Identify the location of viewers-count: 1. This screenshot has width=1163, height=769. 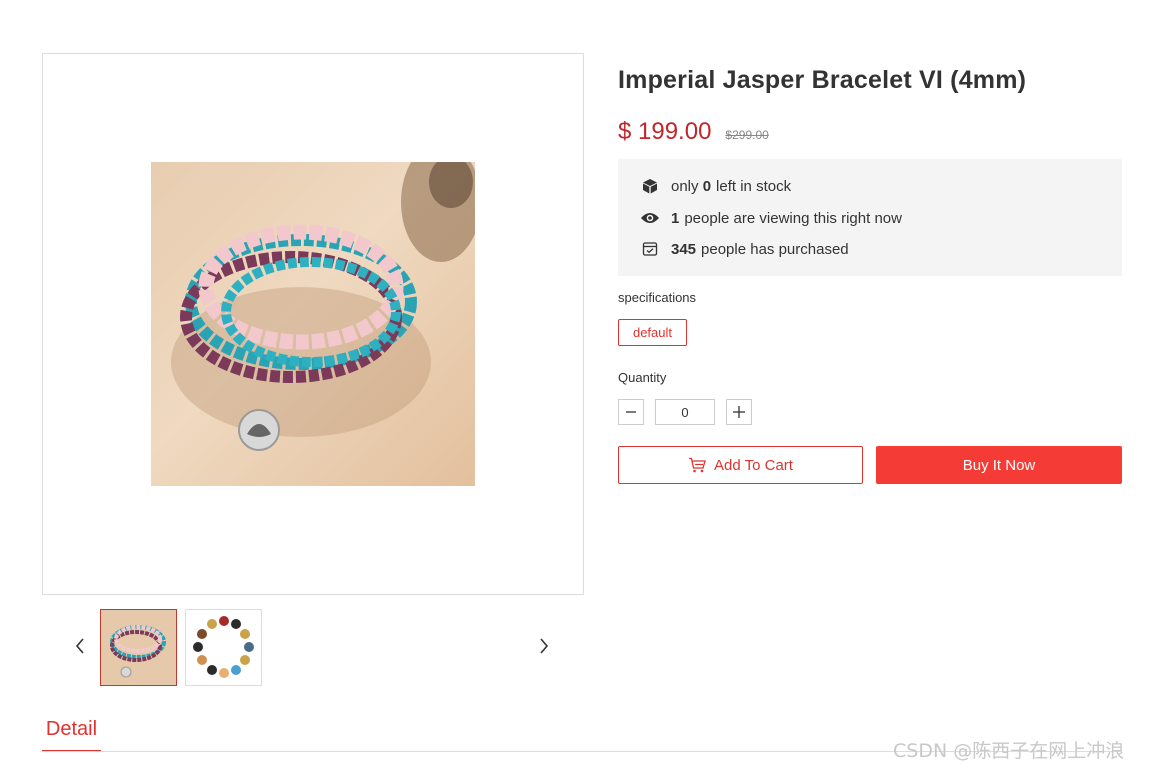
(675, 218).